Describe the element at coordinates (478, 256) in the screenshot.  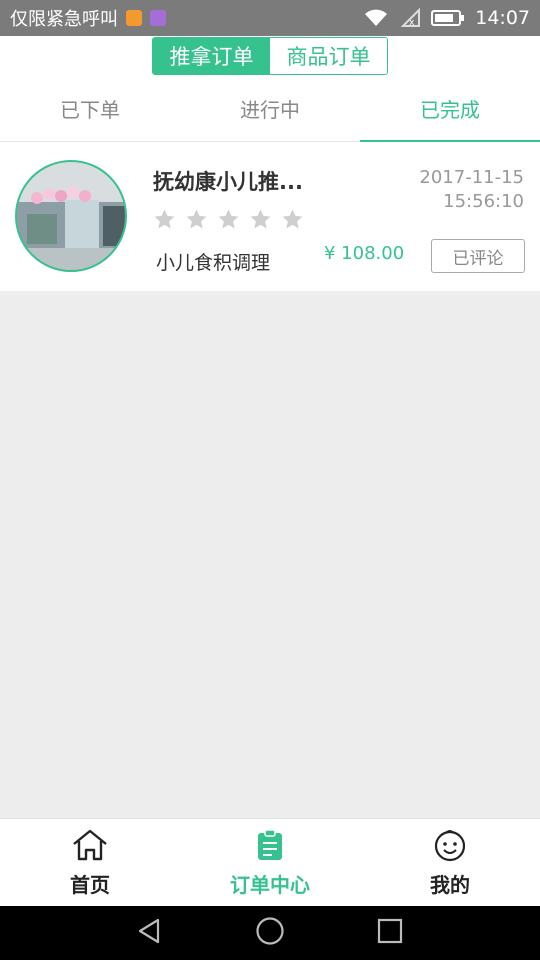
I see `reviewed-button: 已评论` at that location.